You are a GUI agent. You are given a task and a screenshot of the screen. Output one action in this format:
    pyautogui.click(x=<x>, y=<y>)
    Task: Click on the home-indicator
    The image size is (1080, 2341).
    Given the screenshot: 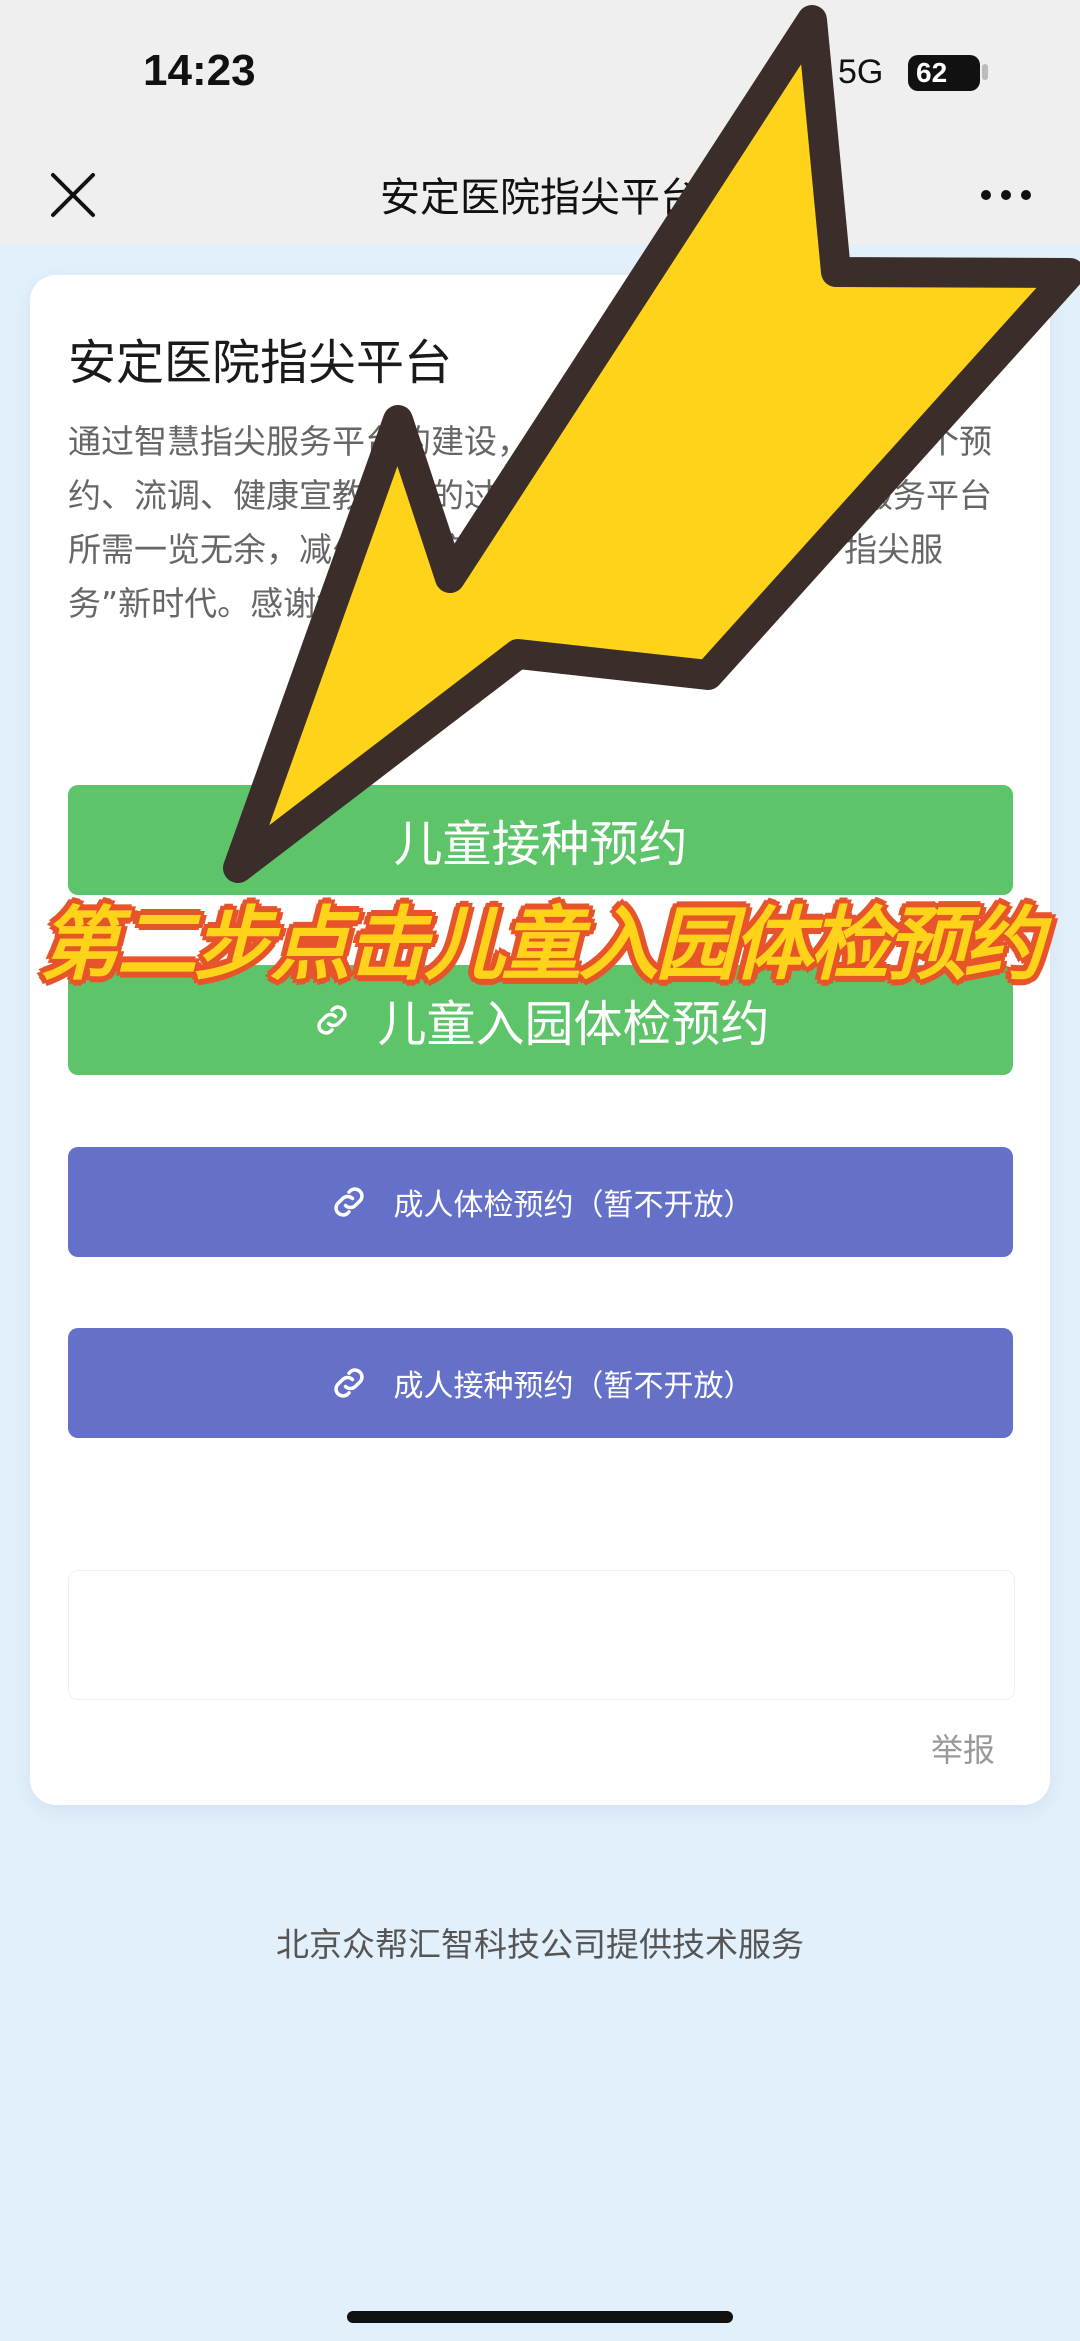 What is the action you would take?
    pyautogui.click(x=540, y=2317)
    